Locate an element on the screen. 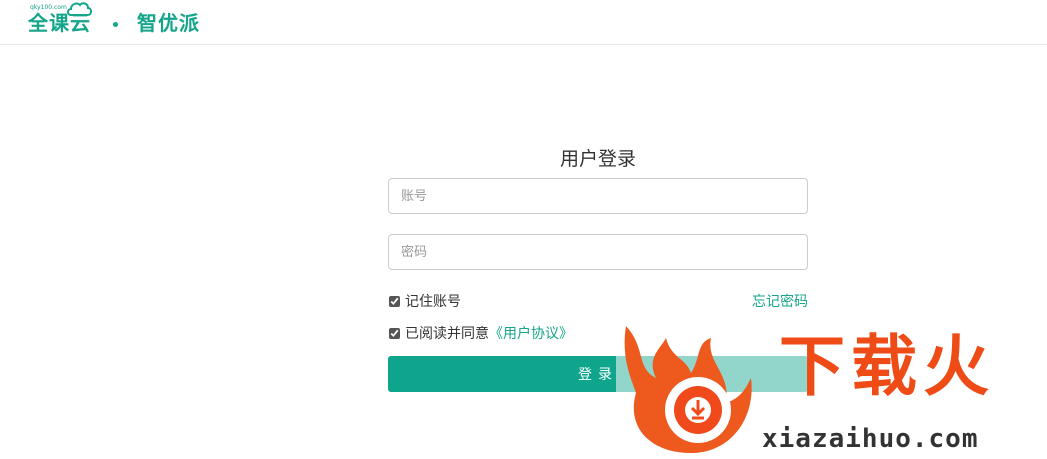  password-input is located at coordinates (598, 252).